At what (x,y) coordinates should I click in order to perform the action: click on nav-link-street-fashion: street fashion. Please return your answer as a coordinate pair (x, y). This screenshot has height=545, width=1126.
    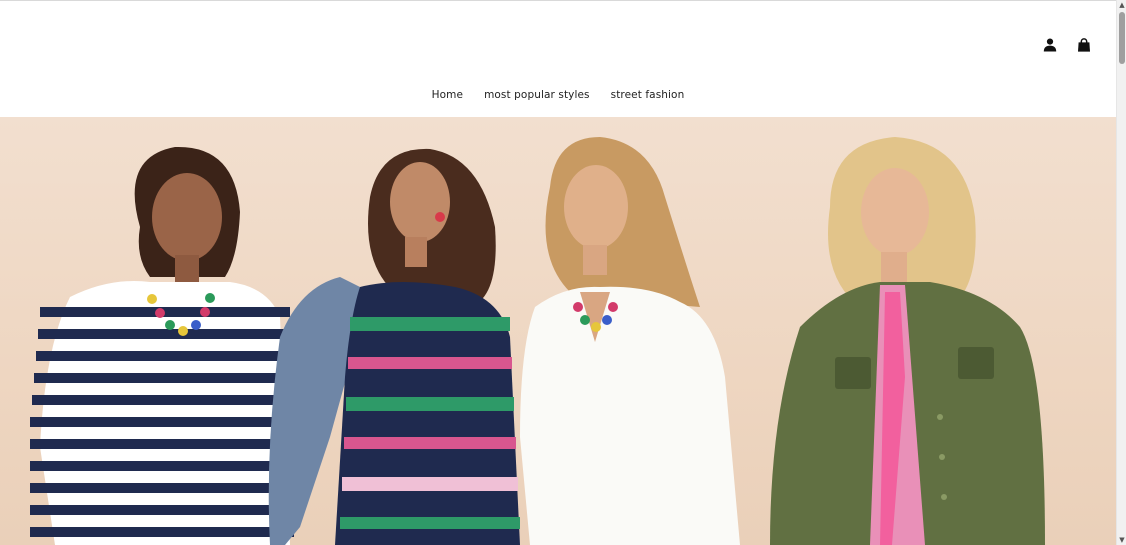
    Looking at the image, I should click on (648, 95).